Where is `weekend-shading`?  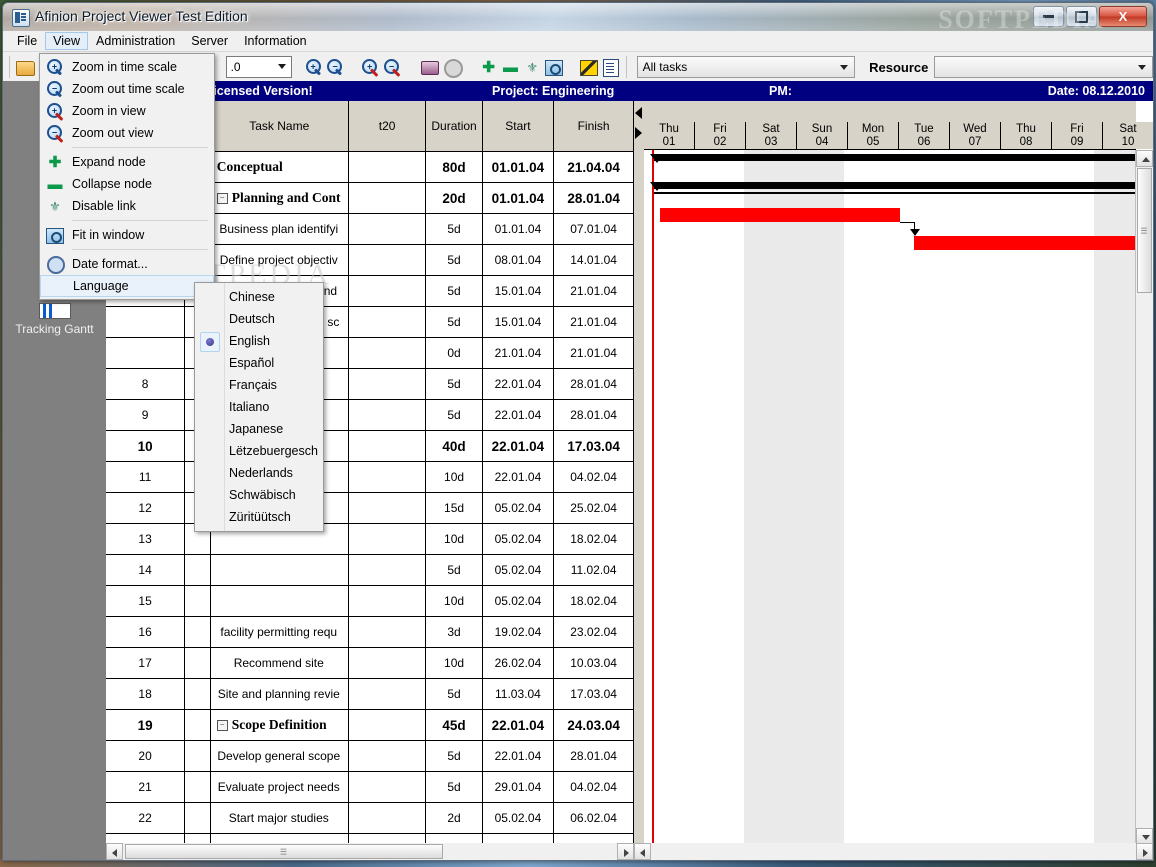 weekend-shading is located at coordinates (1115, 497).